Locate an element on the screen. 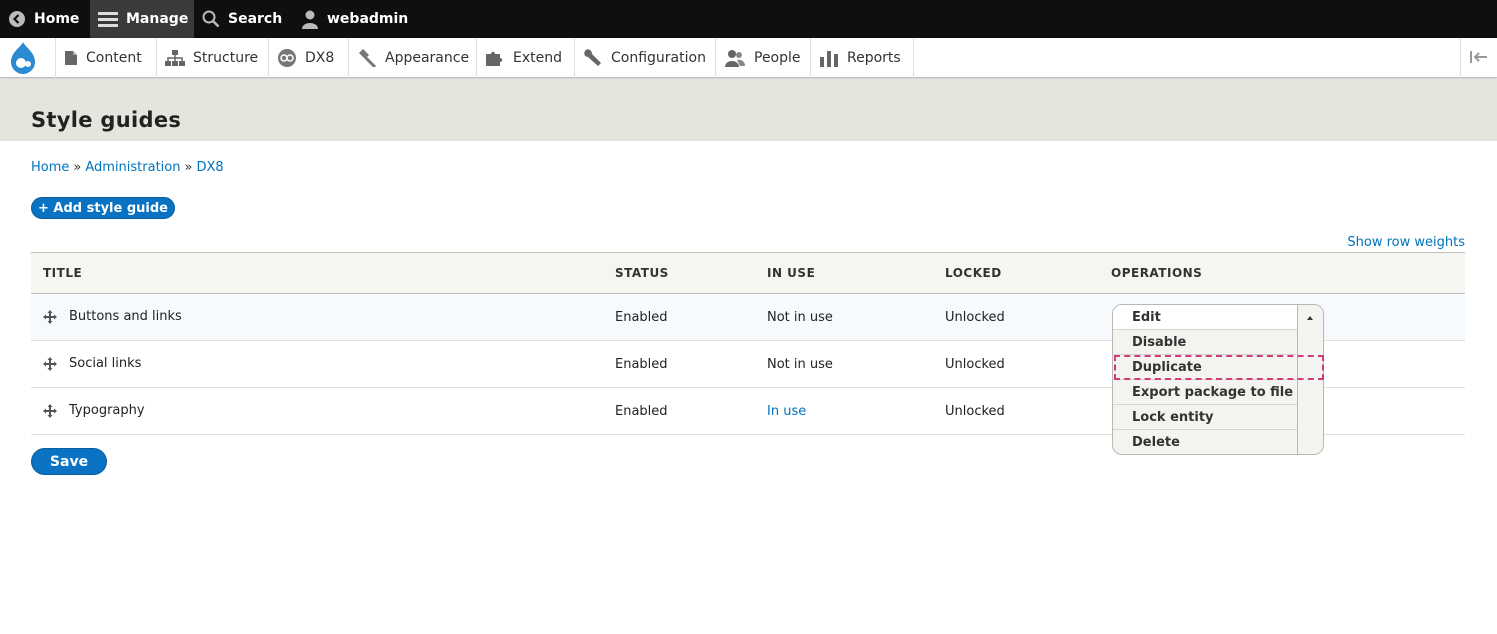  tray-divider is located at coordinates (913, 58).